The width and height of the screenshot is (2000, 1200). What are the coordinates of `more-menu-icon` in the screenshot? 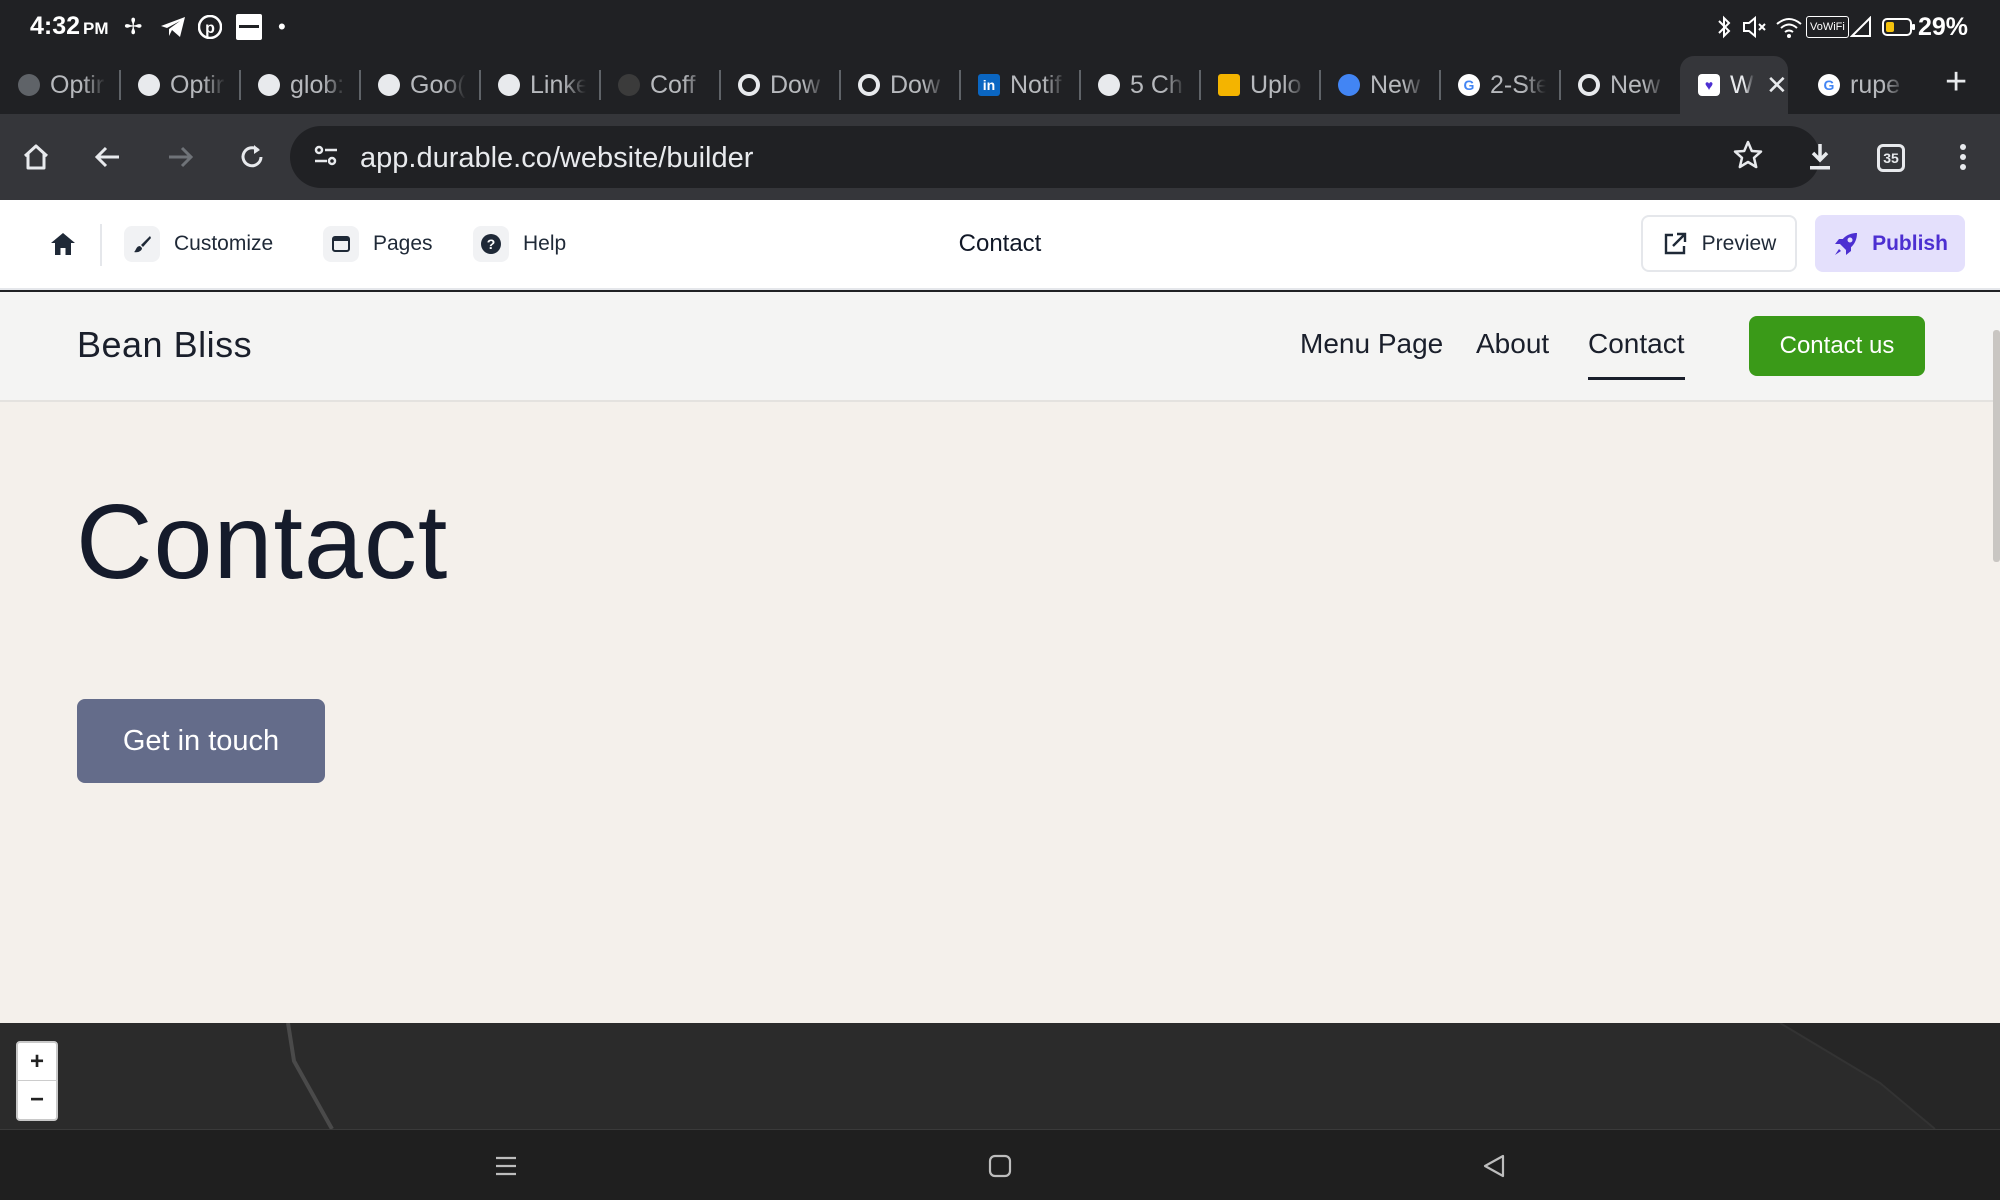 It's located at (1963, 157).